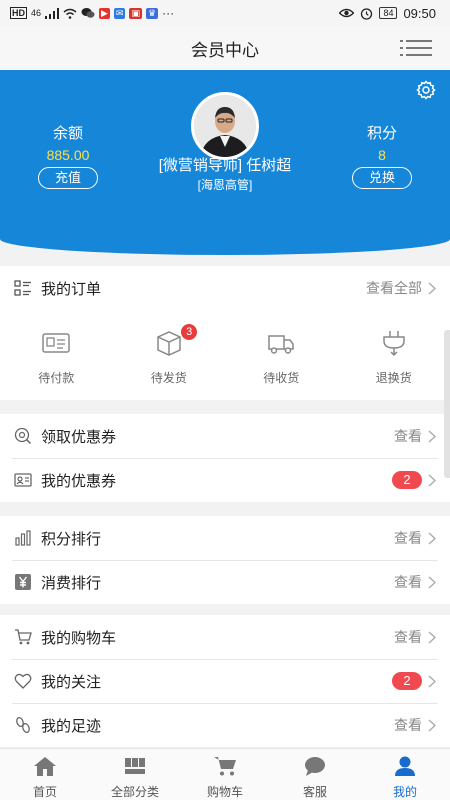 The height and width of the screenshot is (800, 450). I want to click on order-status-pending-shipment: 3 待发货, so click(169, 358).